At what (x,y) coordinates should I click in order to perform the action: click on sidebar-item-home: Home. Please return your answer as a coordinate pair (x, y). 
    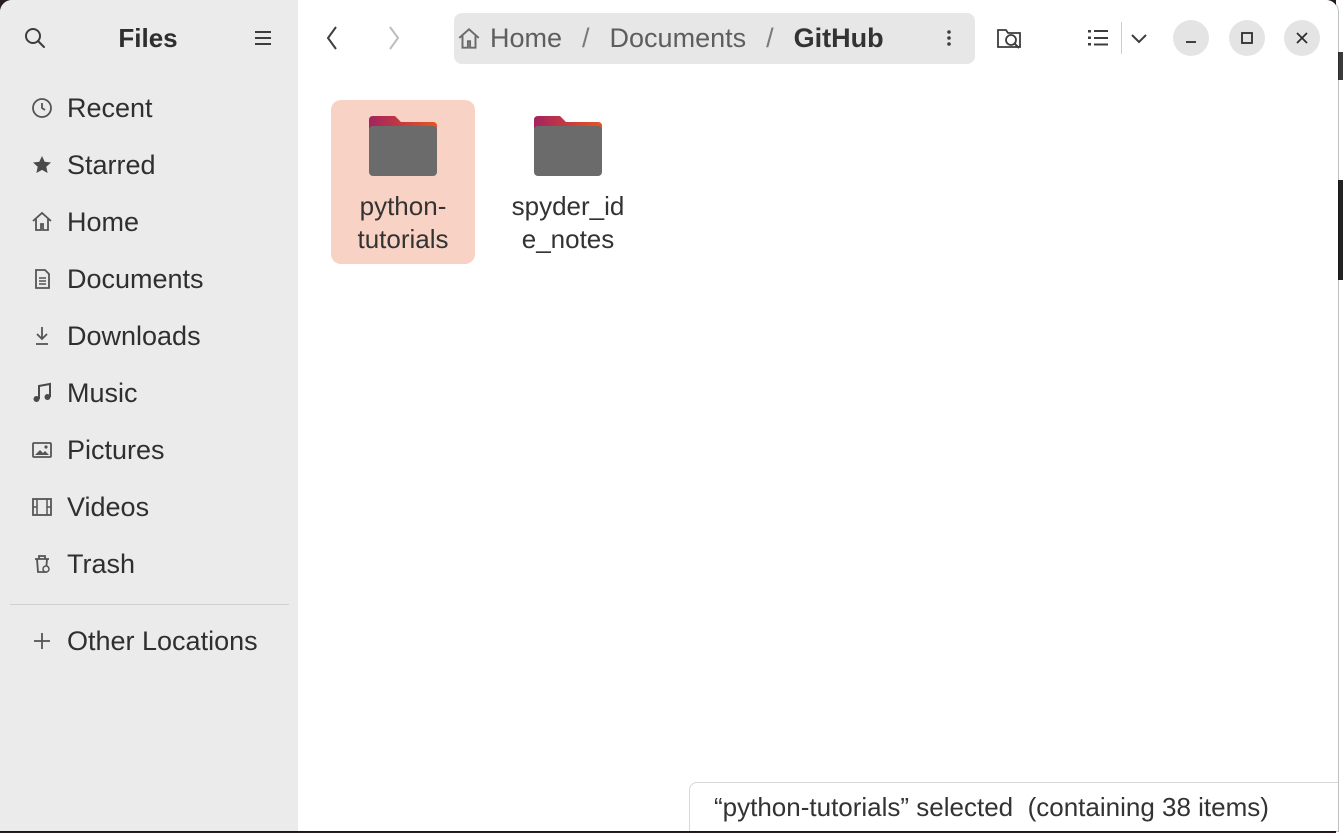
    Looking at the image, I should click on (149, 222).